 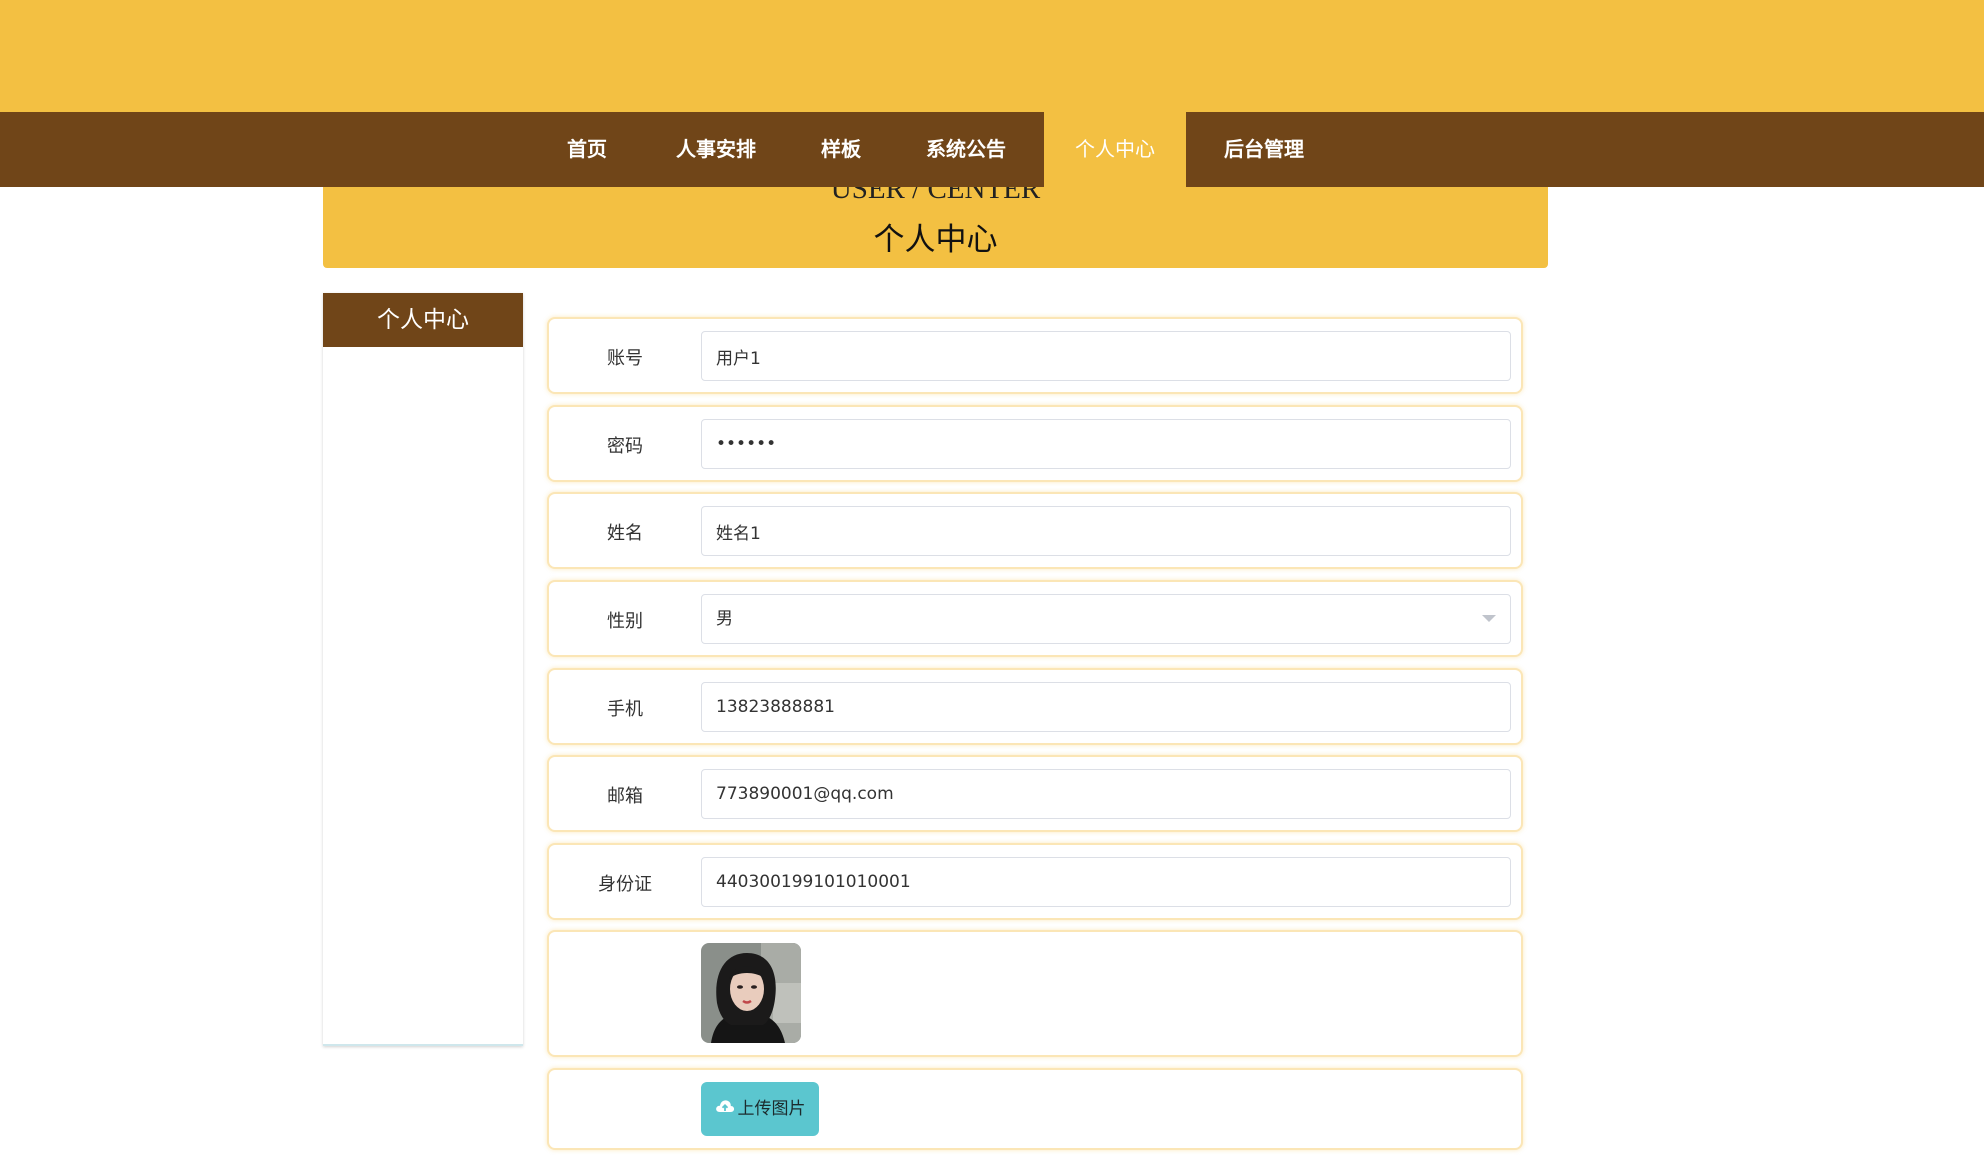 I want to click on nav-item-home: 首页, so click(x=587, y=149).